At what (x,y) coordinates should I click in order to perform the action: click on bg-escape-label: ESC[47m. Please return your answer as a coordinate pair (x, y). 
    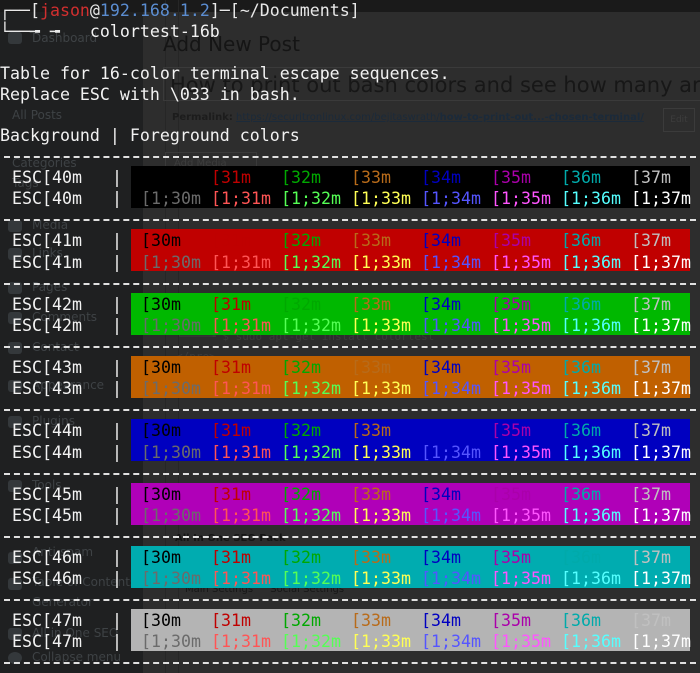
    Looking at the image, I should click on (47, 621).